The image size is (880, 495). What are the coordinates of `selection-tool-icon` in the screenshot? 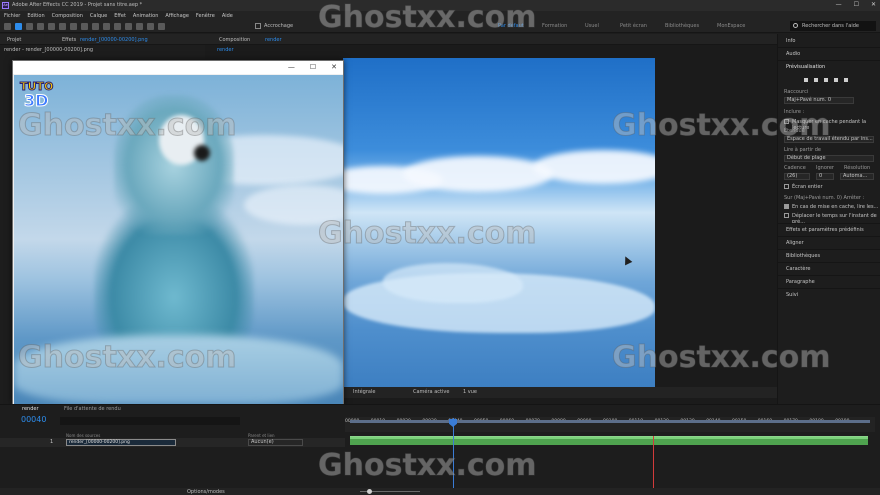 It's located at (18, 26).